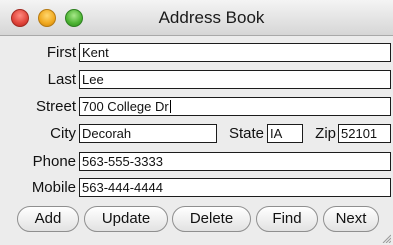  I want to click on zip-label: Zip, so click(325, 133).